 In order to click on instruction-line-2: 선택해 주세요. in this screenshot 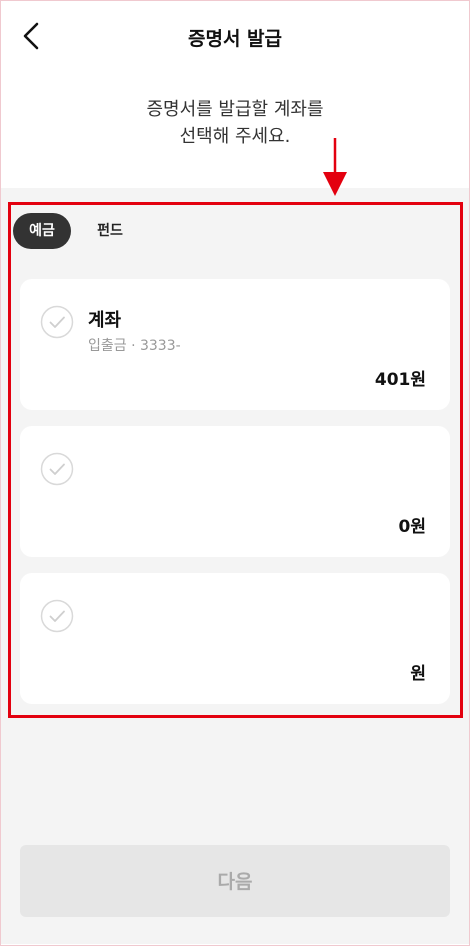, I will do `click(235, 136)`.